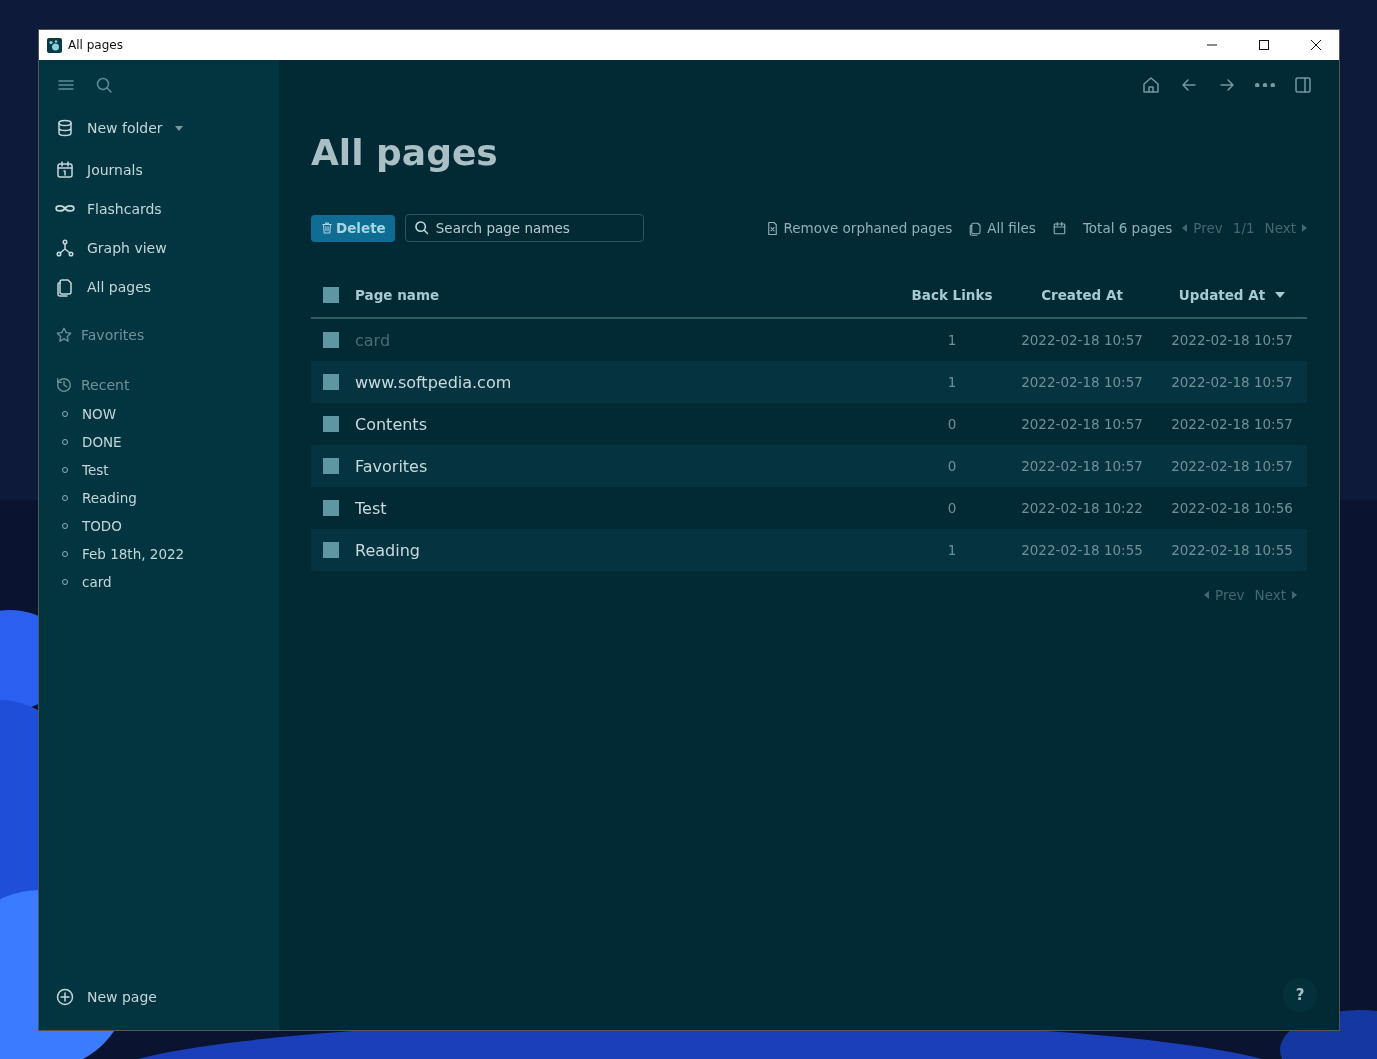 The height and width of the screenshot is (1059, 1377). Describe the element at coordinates (405, 153) in the screenshot. I see `page-title: All pages` at that location.